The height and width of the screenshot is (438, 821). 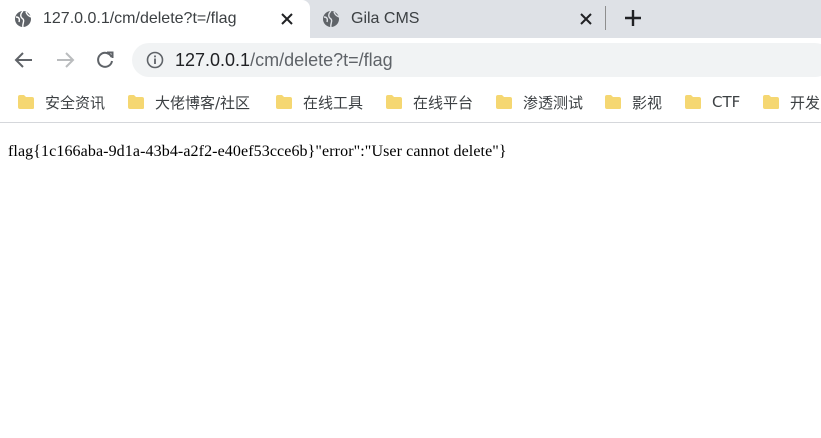 I want to click on url-text: 127.0.0.1/cm/delete?t=/flag, so click(x=284, y=60).